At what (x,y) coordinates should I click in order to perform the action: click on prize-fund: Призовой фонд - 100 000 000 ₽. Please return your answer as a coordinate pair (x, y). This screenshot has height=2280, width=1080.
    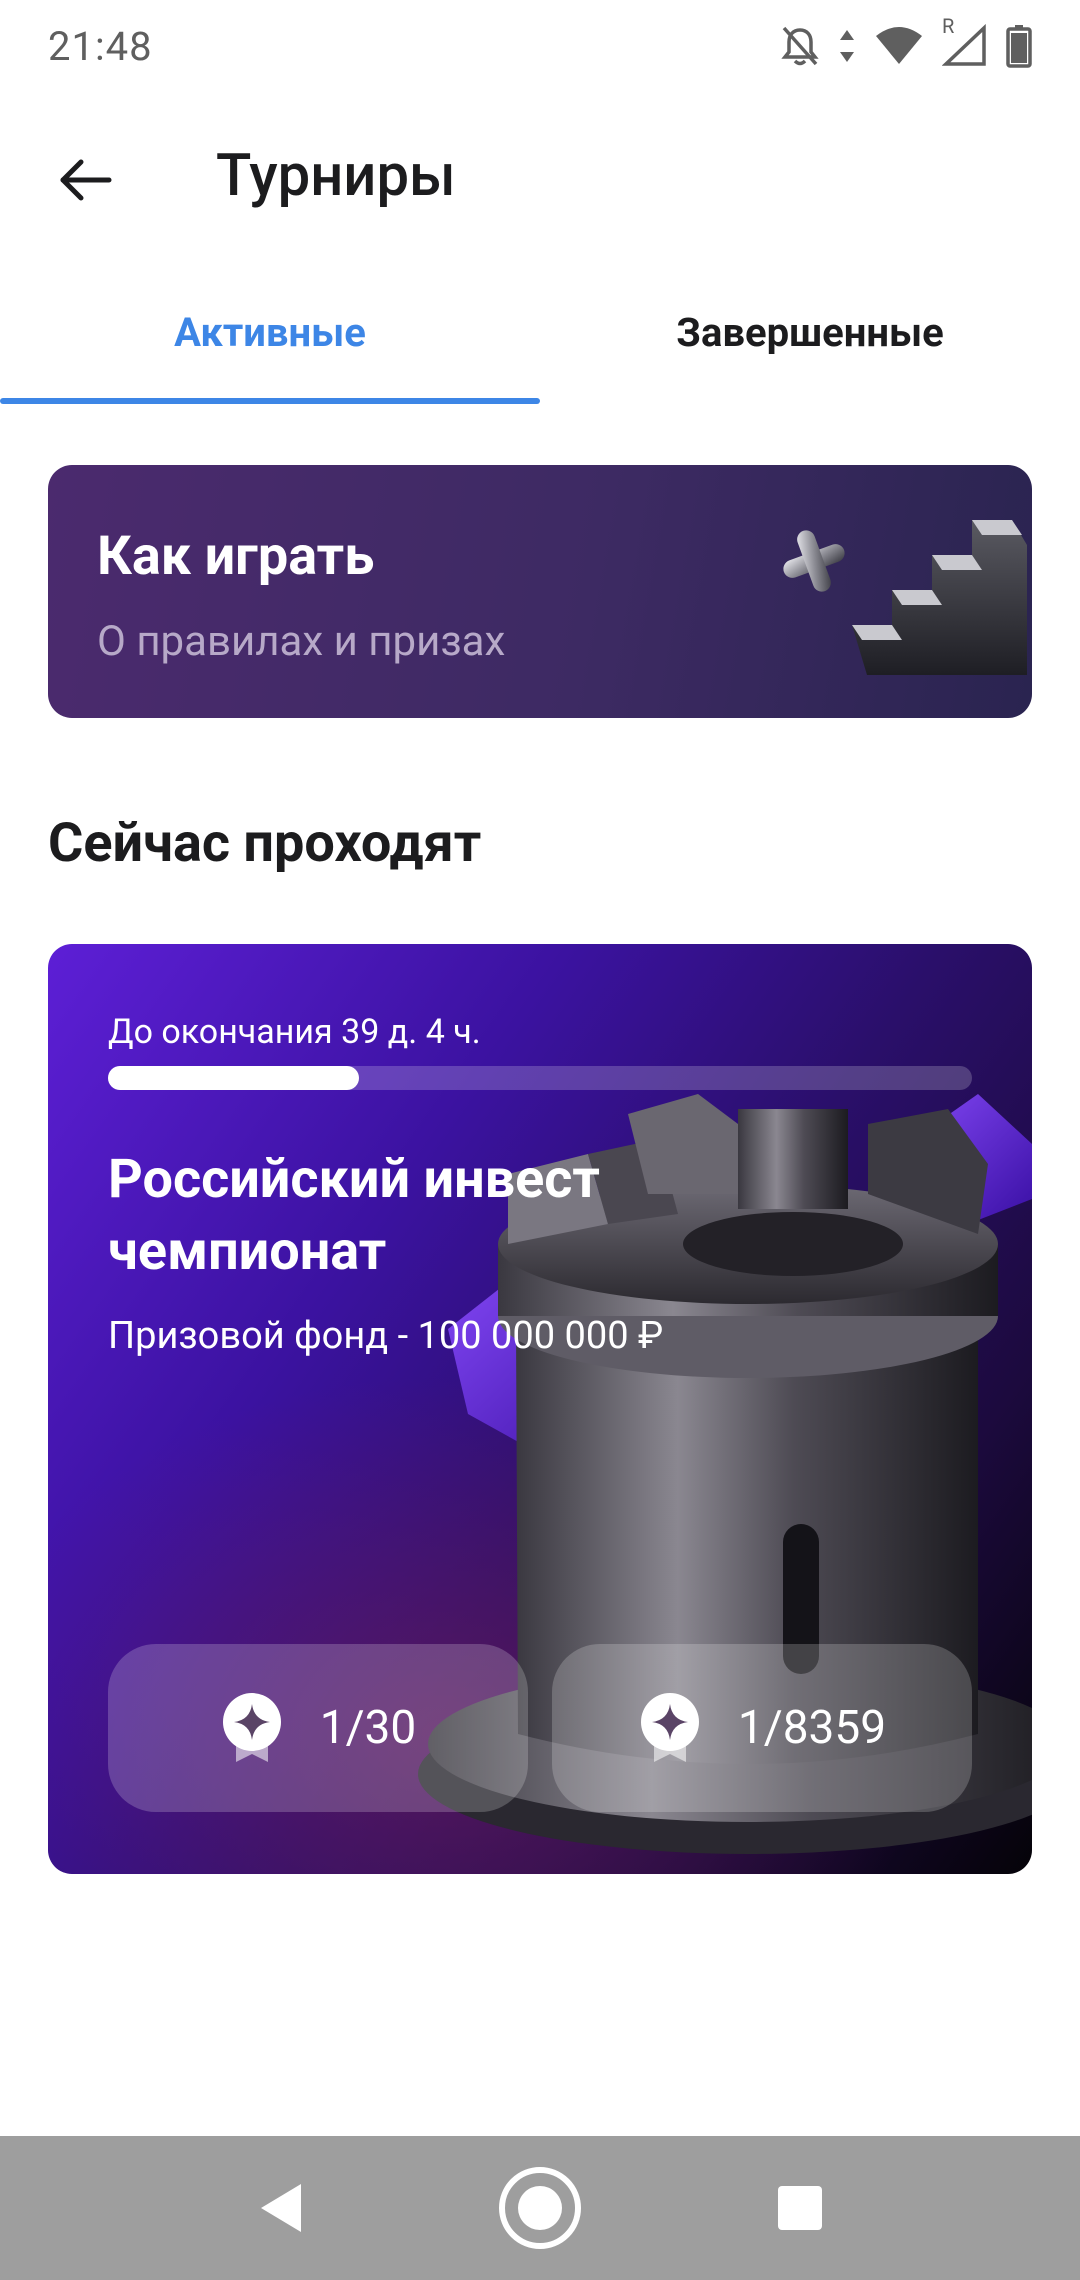
    Looking at the image, I should click on (386, 1336).